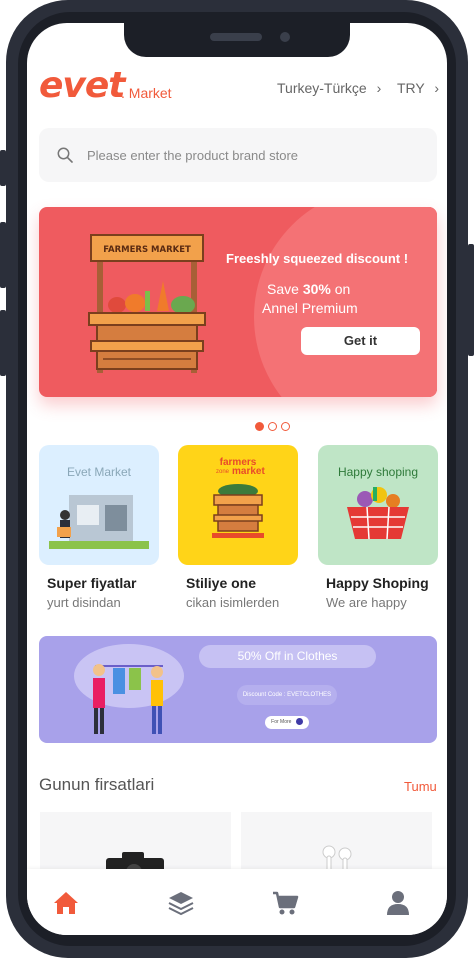  Describe the element at coordinates (299, 722) in the screenshot. I see `arrow-right-icon` at that location.